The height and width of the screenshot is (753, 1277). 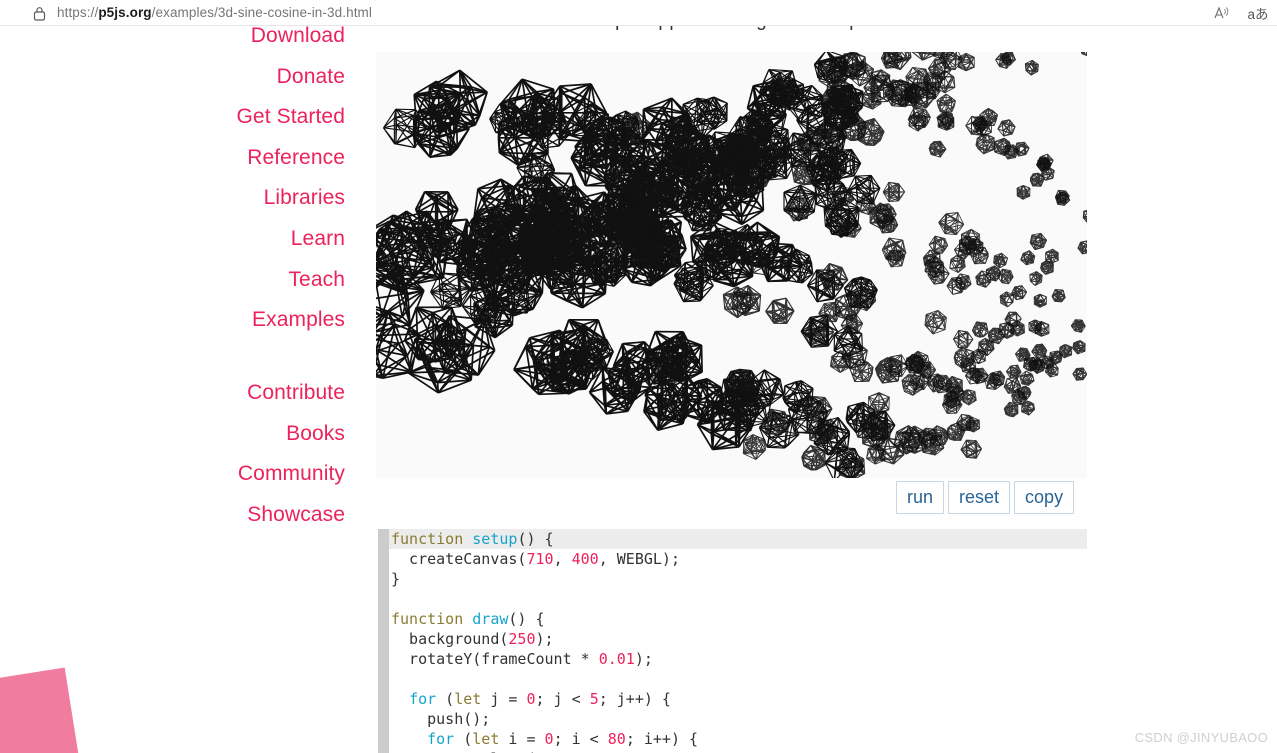 What do you see at coordinates (172, 158) in the screenshot?
I see `sidebar-item-reference: Reference` at bounding box center [172, 158].